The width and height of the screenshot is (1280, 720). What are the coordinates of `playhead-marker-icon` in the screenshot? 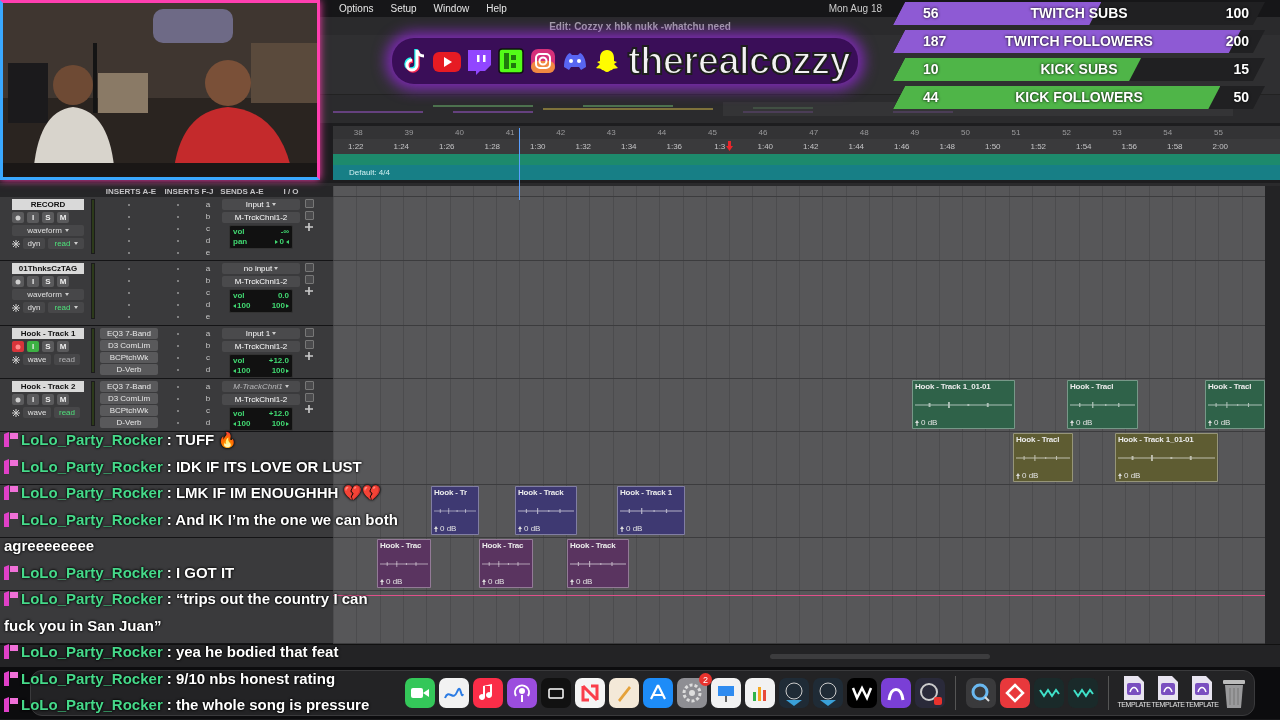 It's located at (729, 146).